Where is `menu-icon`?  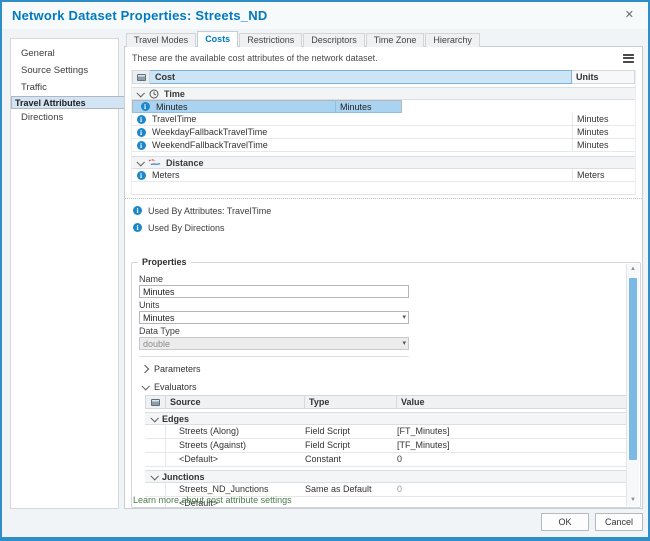
menu-icon is located at coordinates (628, 58).